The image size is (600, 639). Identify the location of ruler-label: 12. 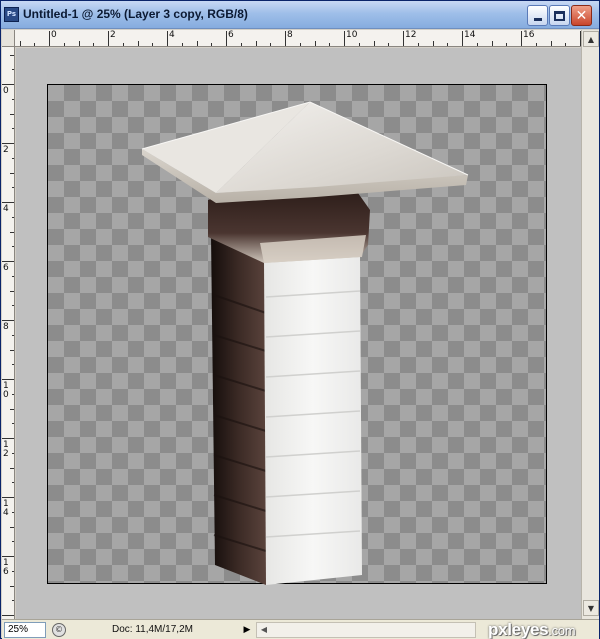
(411, 35).